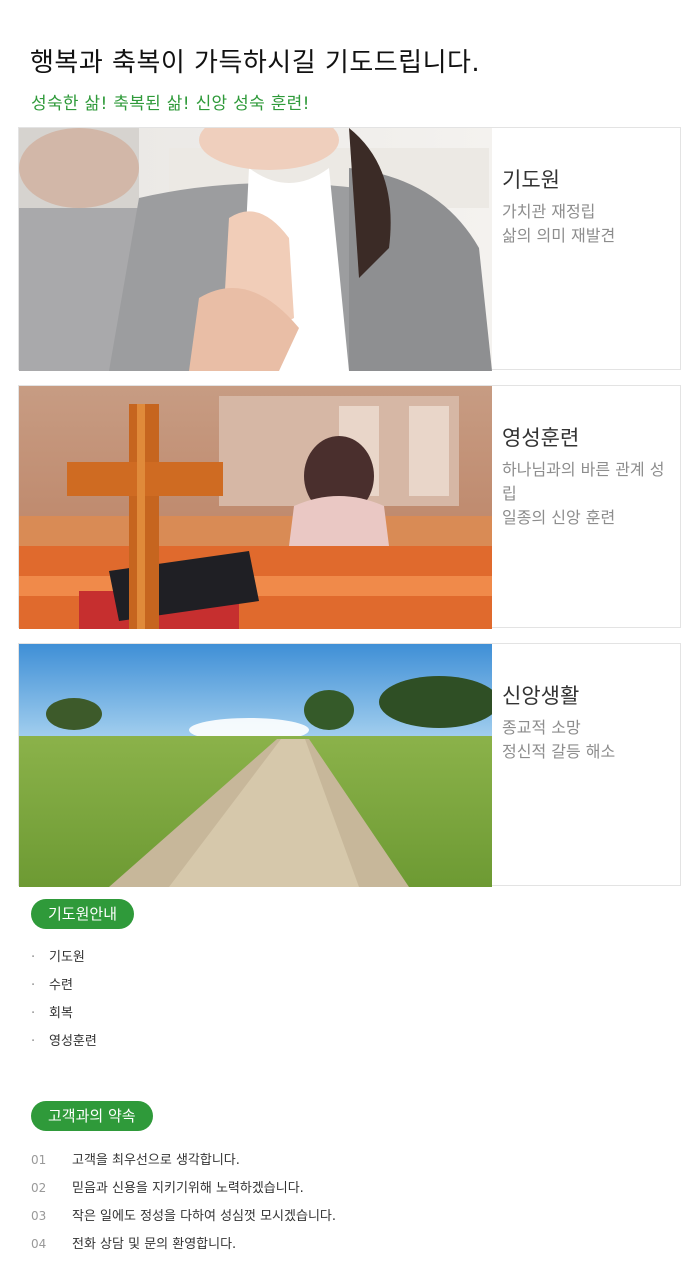  What do you see at coordinates (83, 914) in the screenshot?
I see `guide-label: 기도원안내` at bounding box center [83, 914].